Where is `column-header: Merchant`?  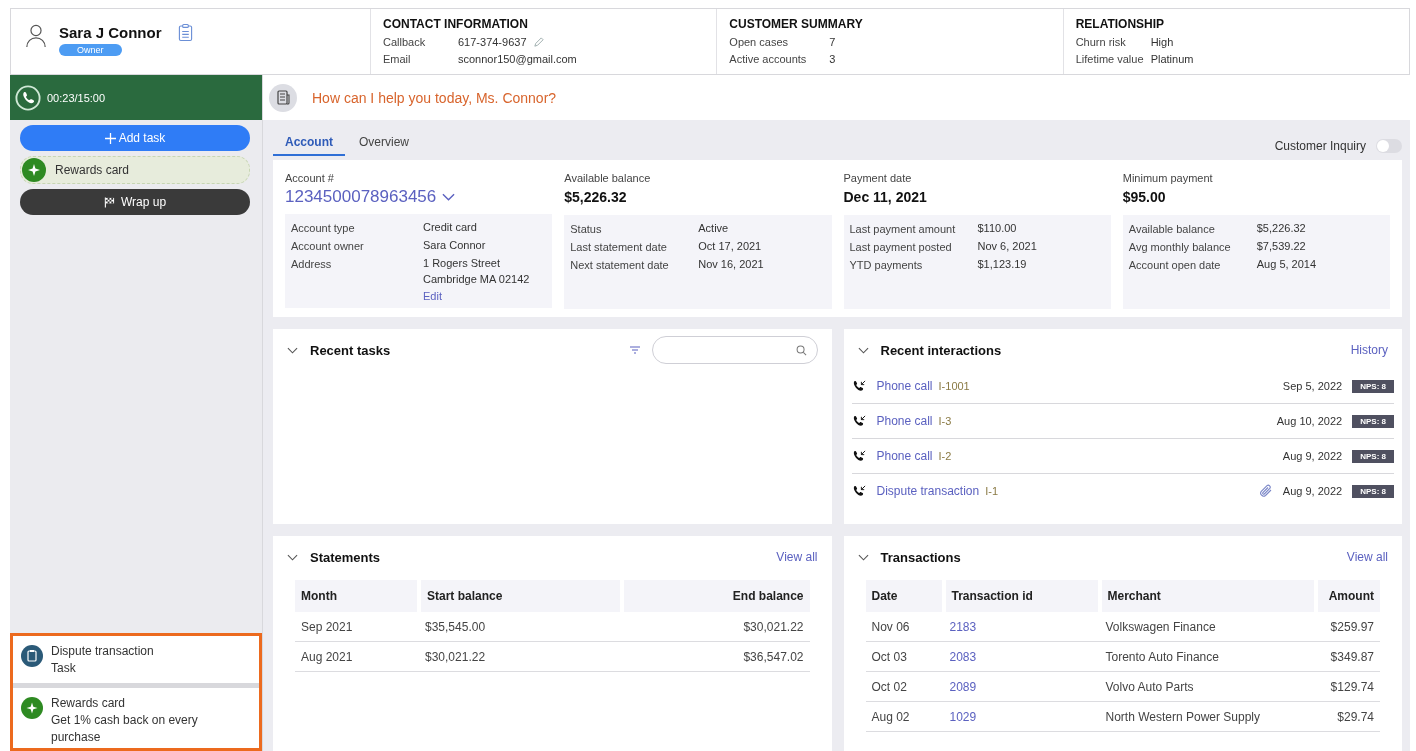 column-header: Merchant is located at coordinates (1207, 596).